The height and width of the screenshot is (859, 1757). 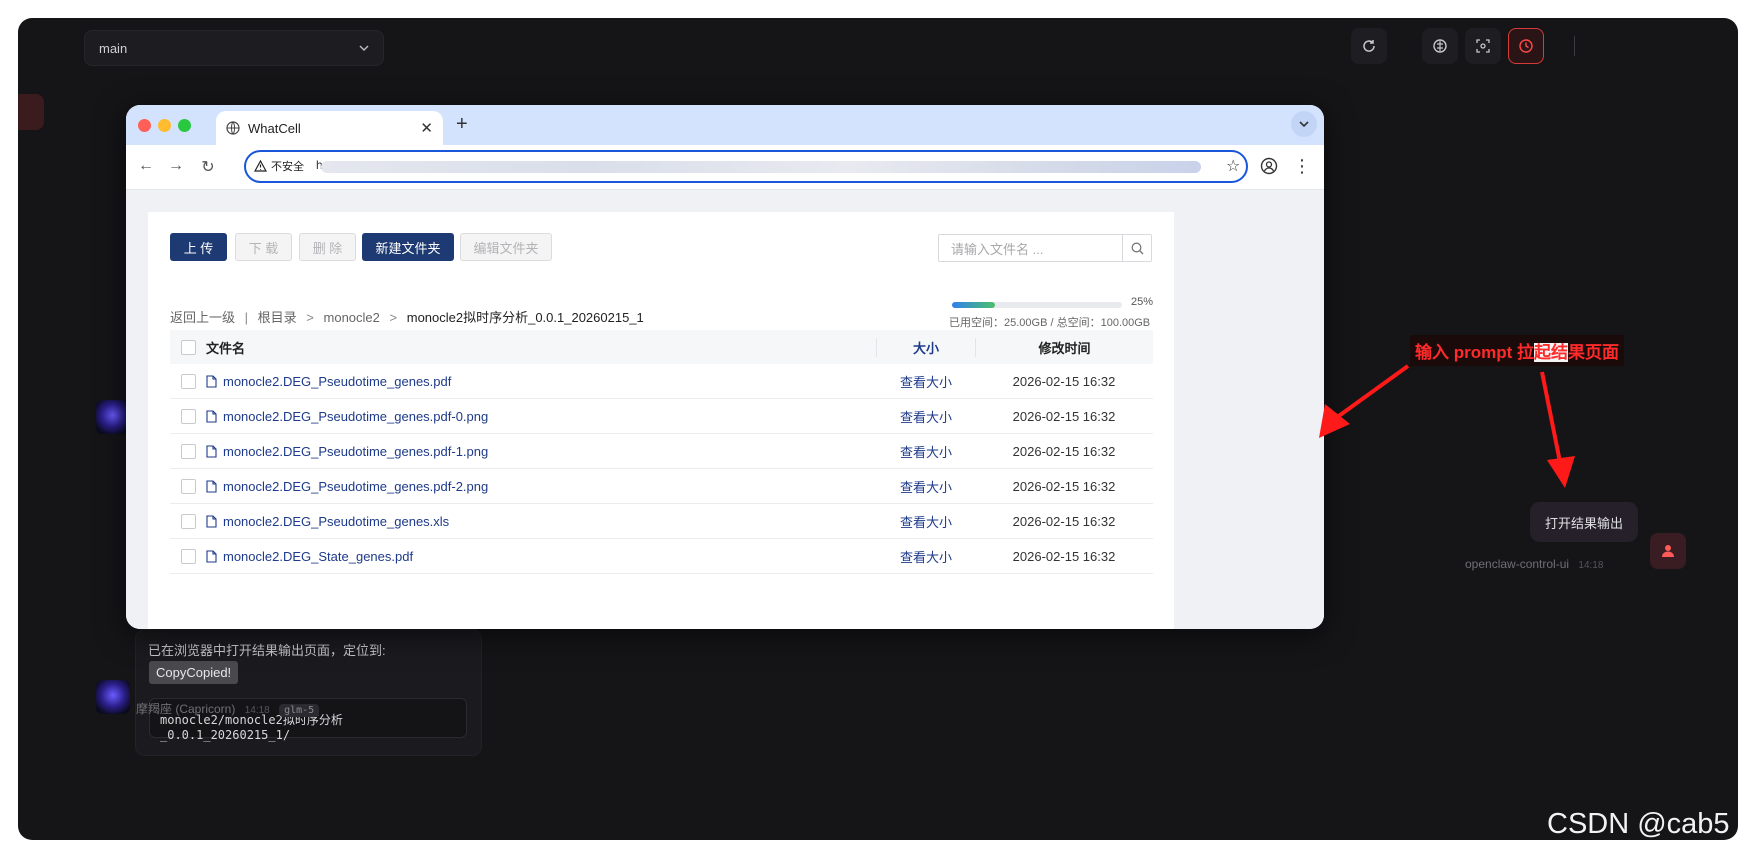 What do you see at coordinates (1561, 472) in the screenshot?
I see `arrow-down-head` at bounding box center [1561, 472].